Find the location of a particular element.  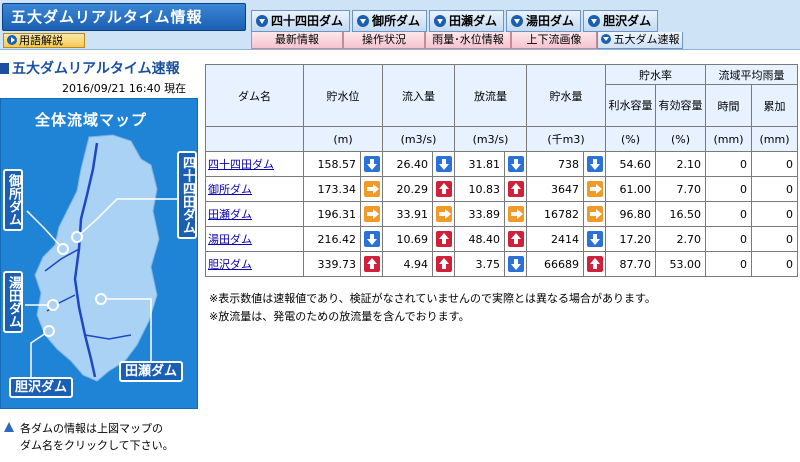

header-hourly: 時間 is located at coordinates (728, 105).